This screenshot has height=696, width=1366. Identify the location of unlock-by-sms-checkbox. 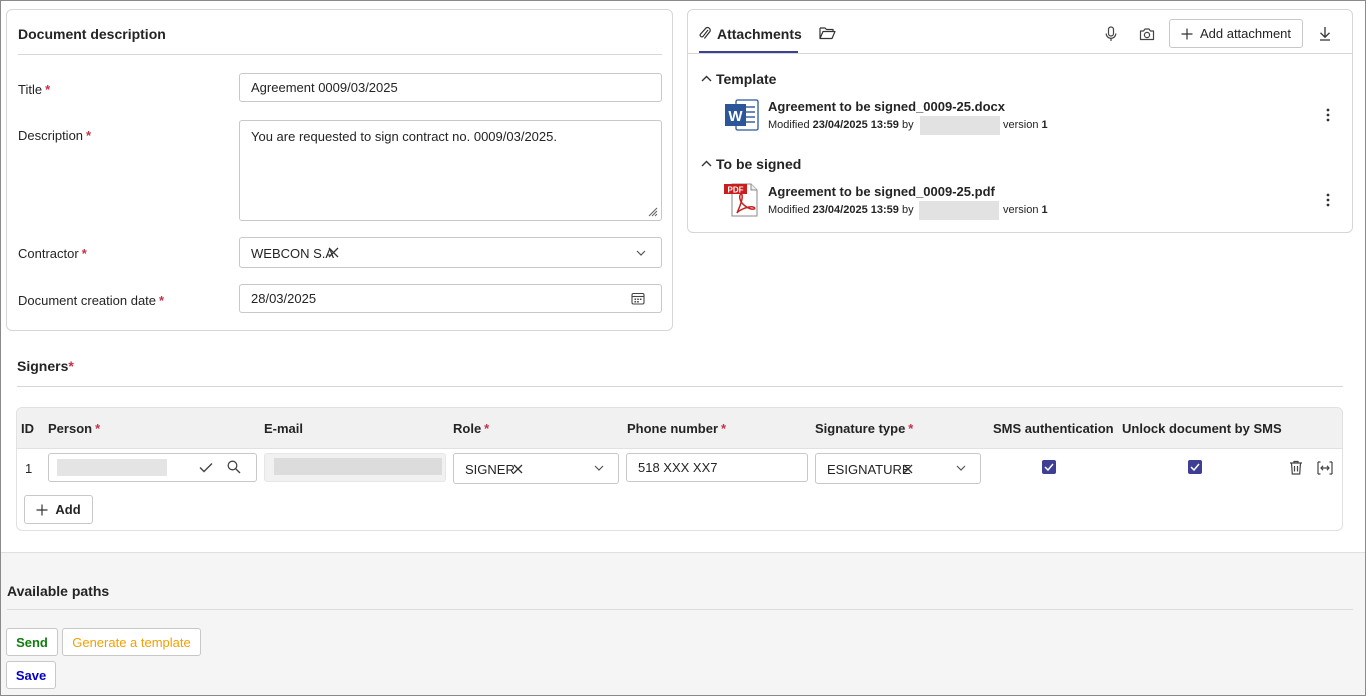
(1195, 467).